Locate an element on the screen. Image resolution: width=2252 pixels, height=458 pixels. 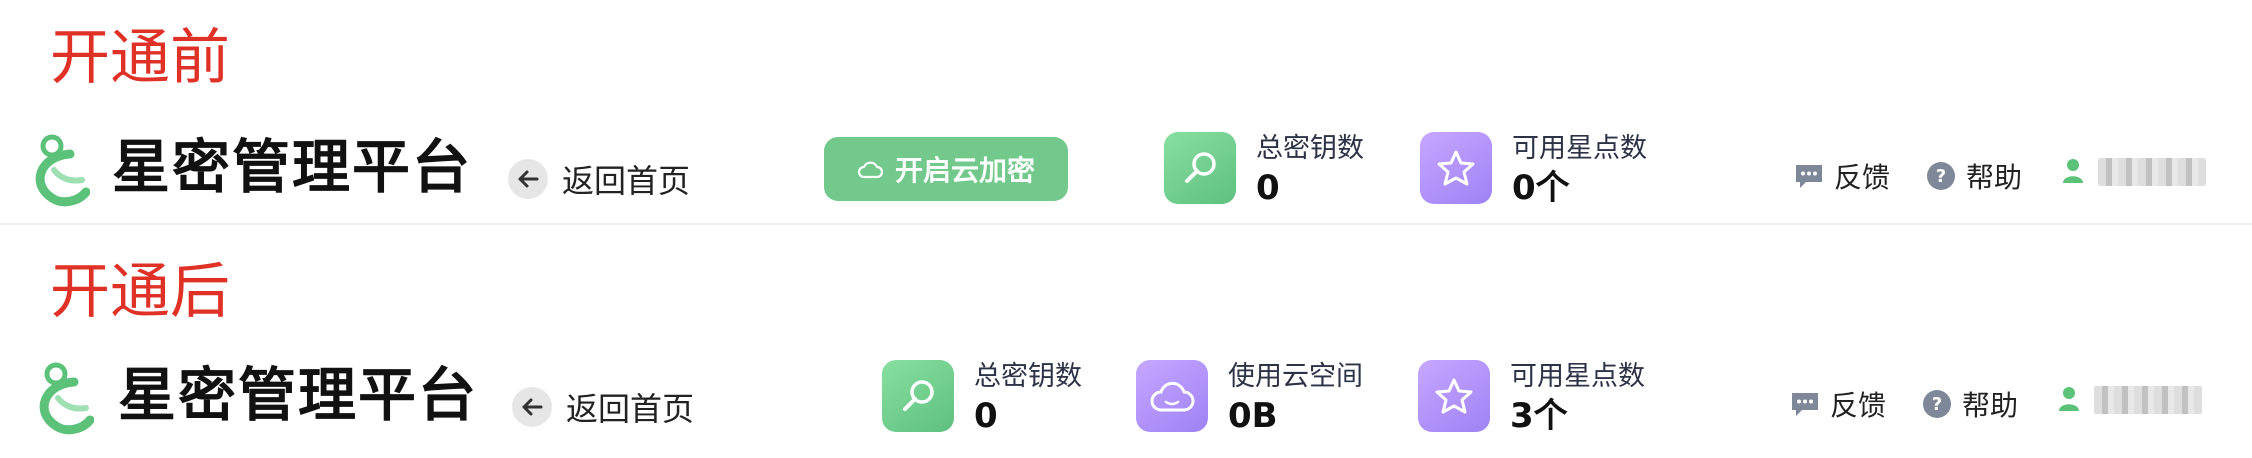
stat-available-stars: 可用星点数 3个 is located at coordinates (1531, 398).